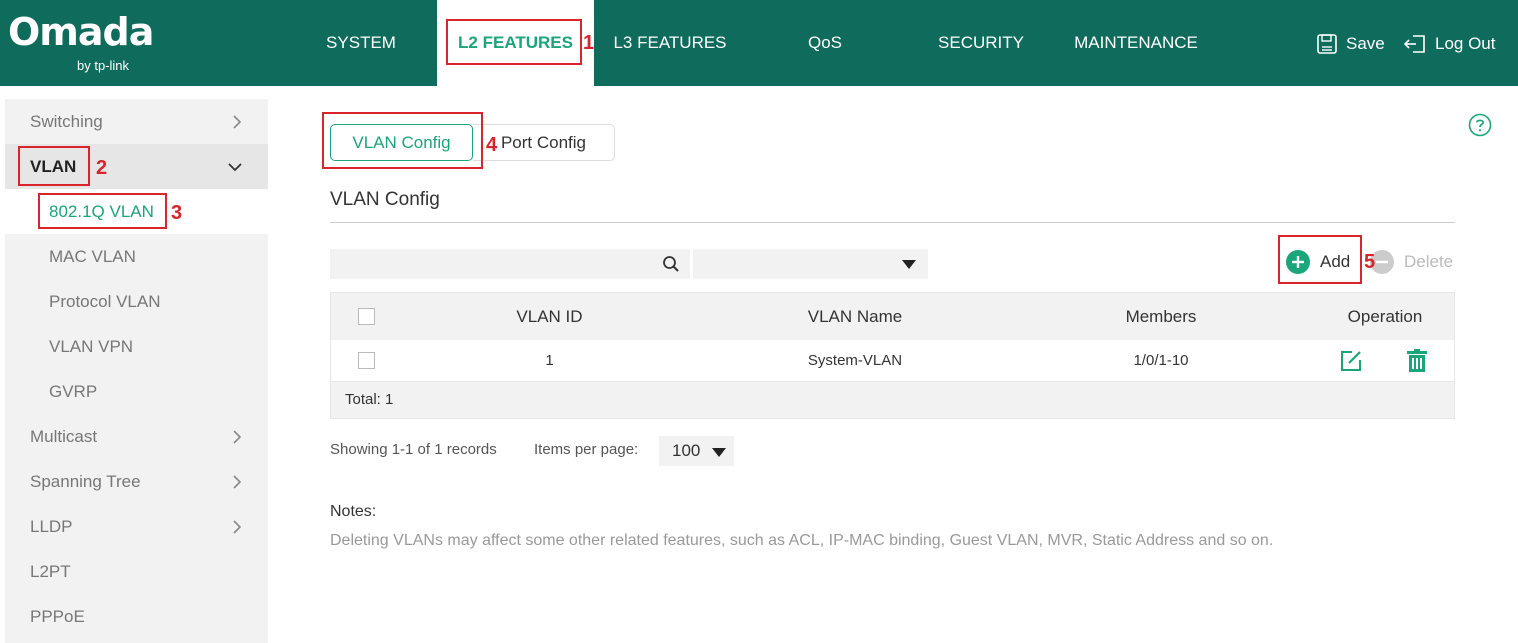  What do you see at coordinates (510, 264) in the screenshot?
I see `search-input` at bounding box center [510, 264].